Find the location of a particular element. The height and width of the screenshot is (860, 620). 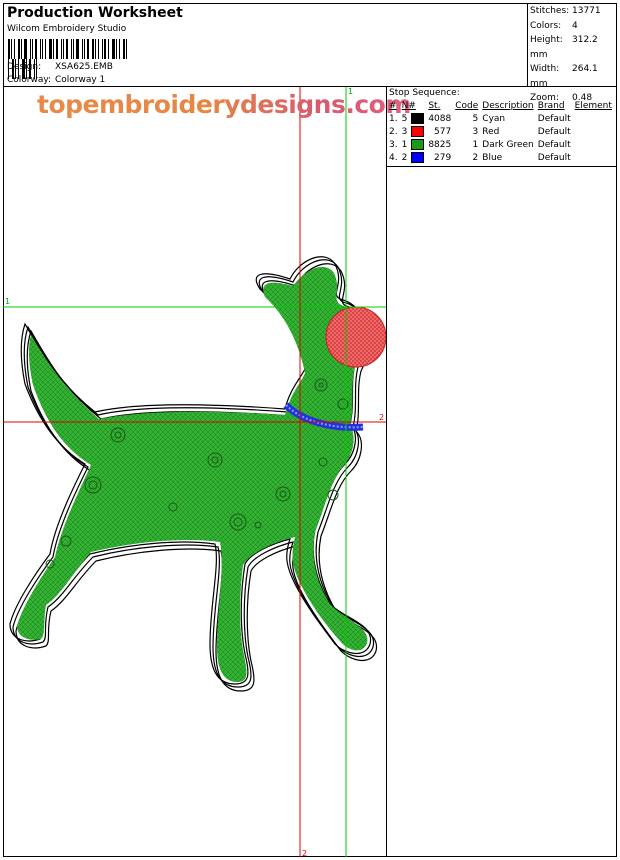

stop-n: 5 is located at coordinates (404, 118).